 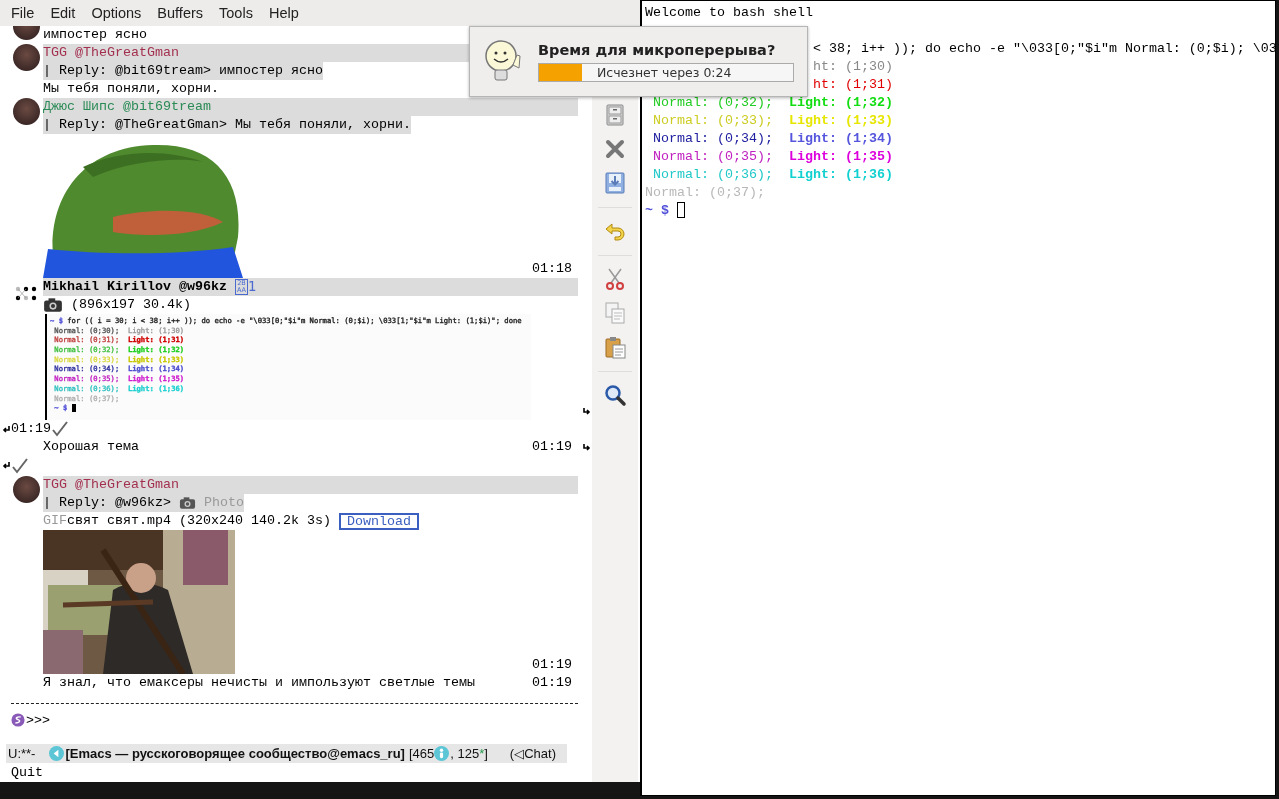 I want to click on message-count: 1, so click(x=252, y=287).